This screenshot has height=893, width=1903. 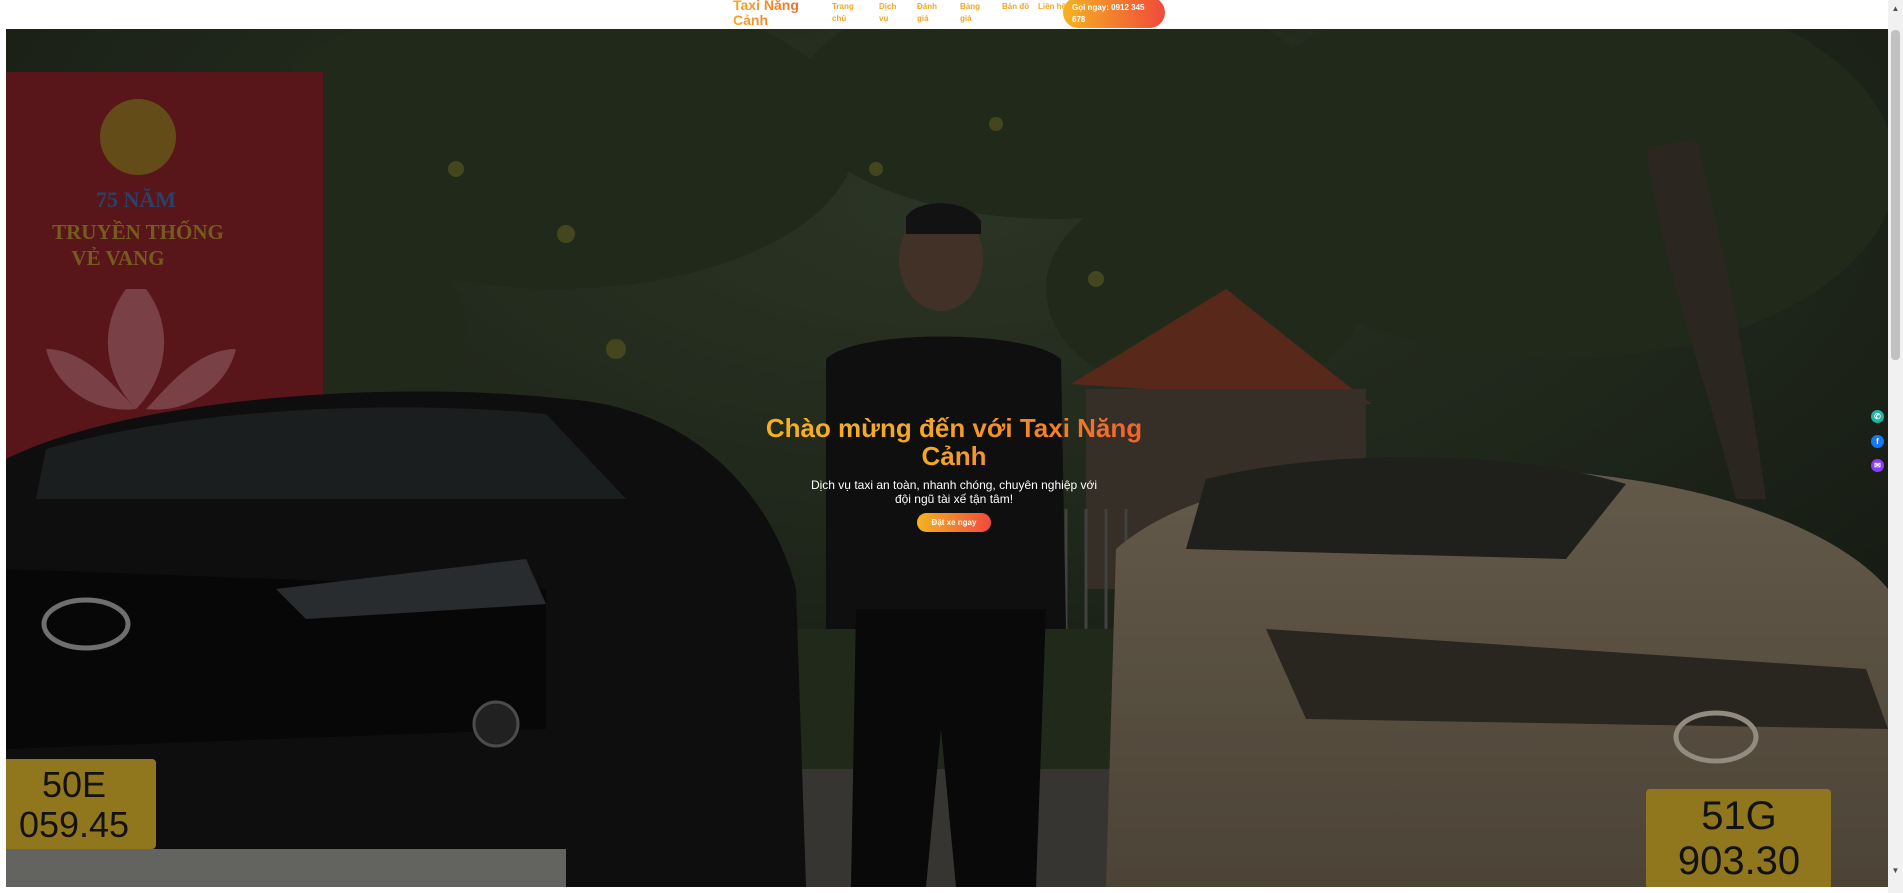 I want to click on nav-item-pricing: Bảng giá, so click(x=974, y=13).